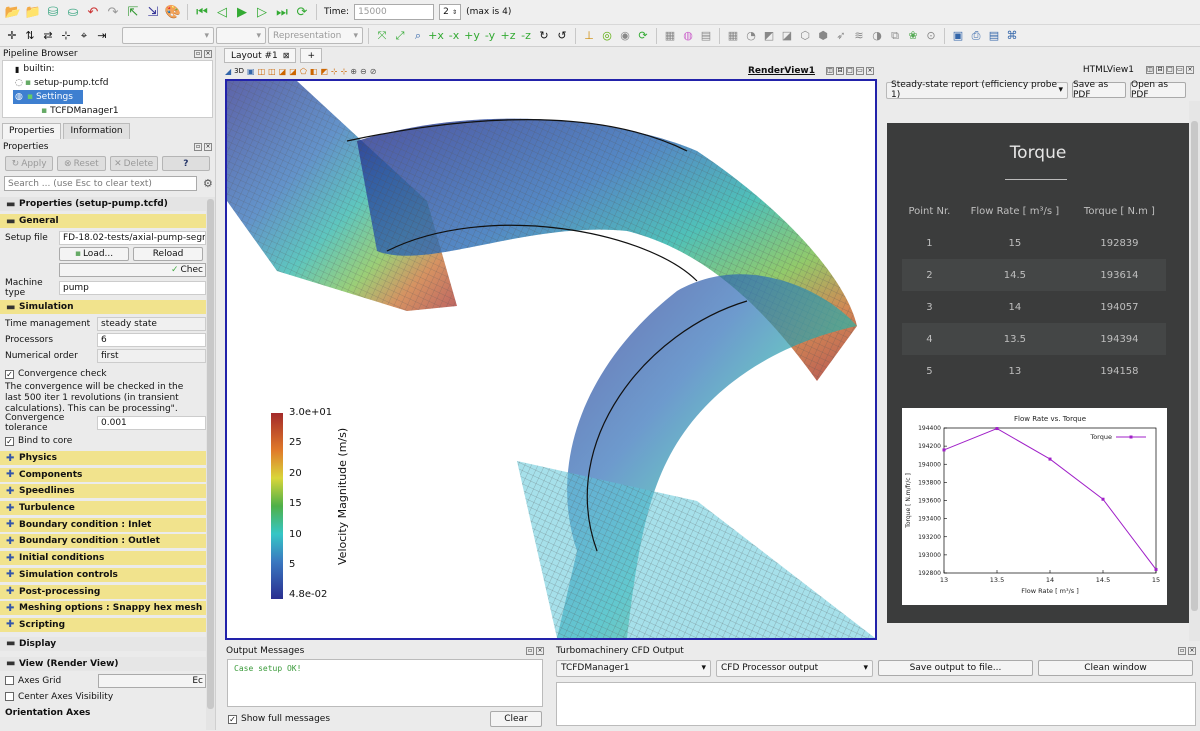  I want to click on select-frustum-cells-icon: ◪, so click(283, 71).